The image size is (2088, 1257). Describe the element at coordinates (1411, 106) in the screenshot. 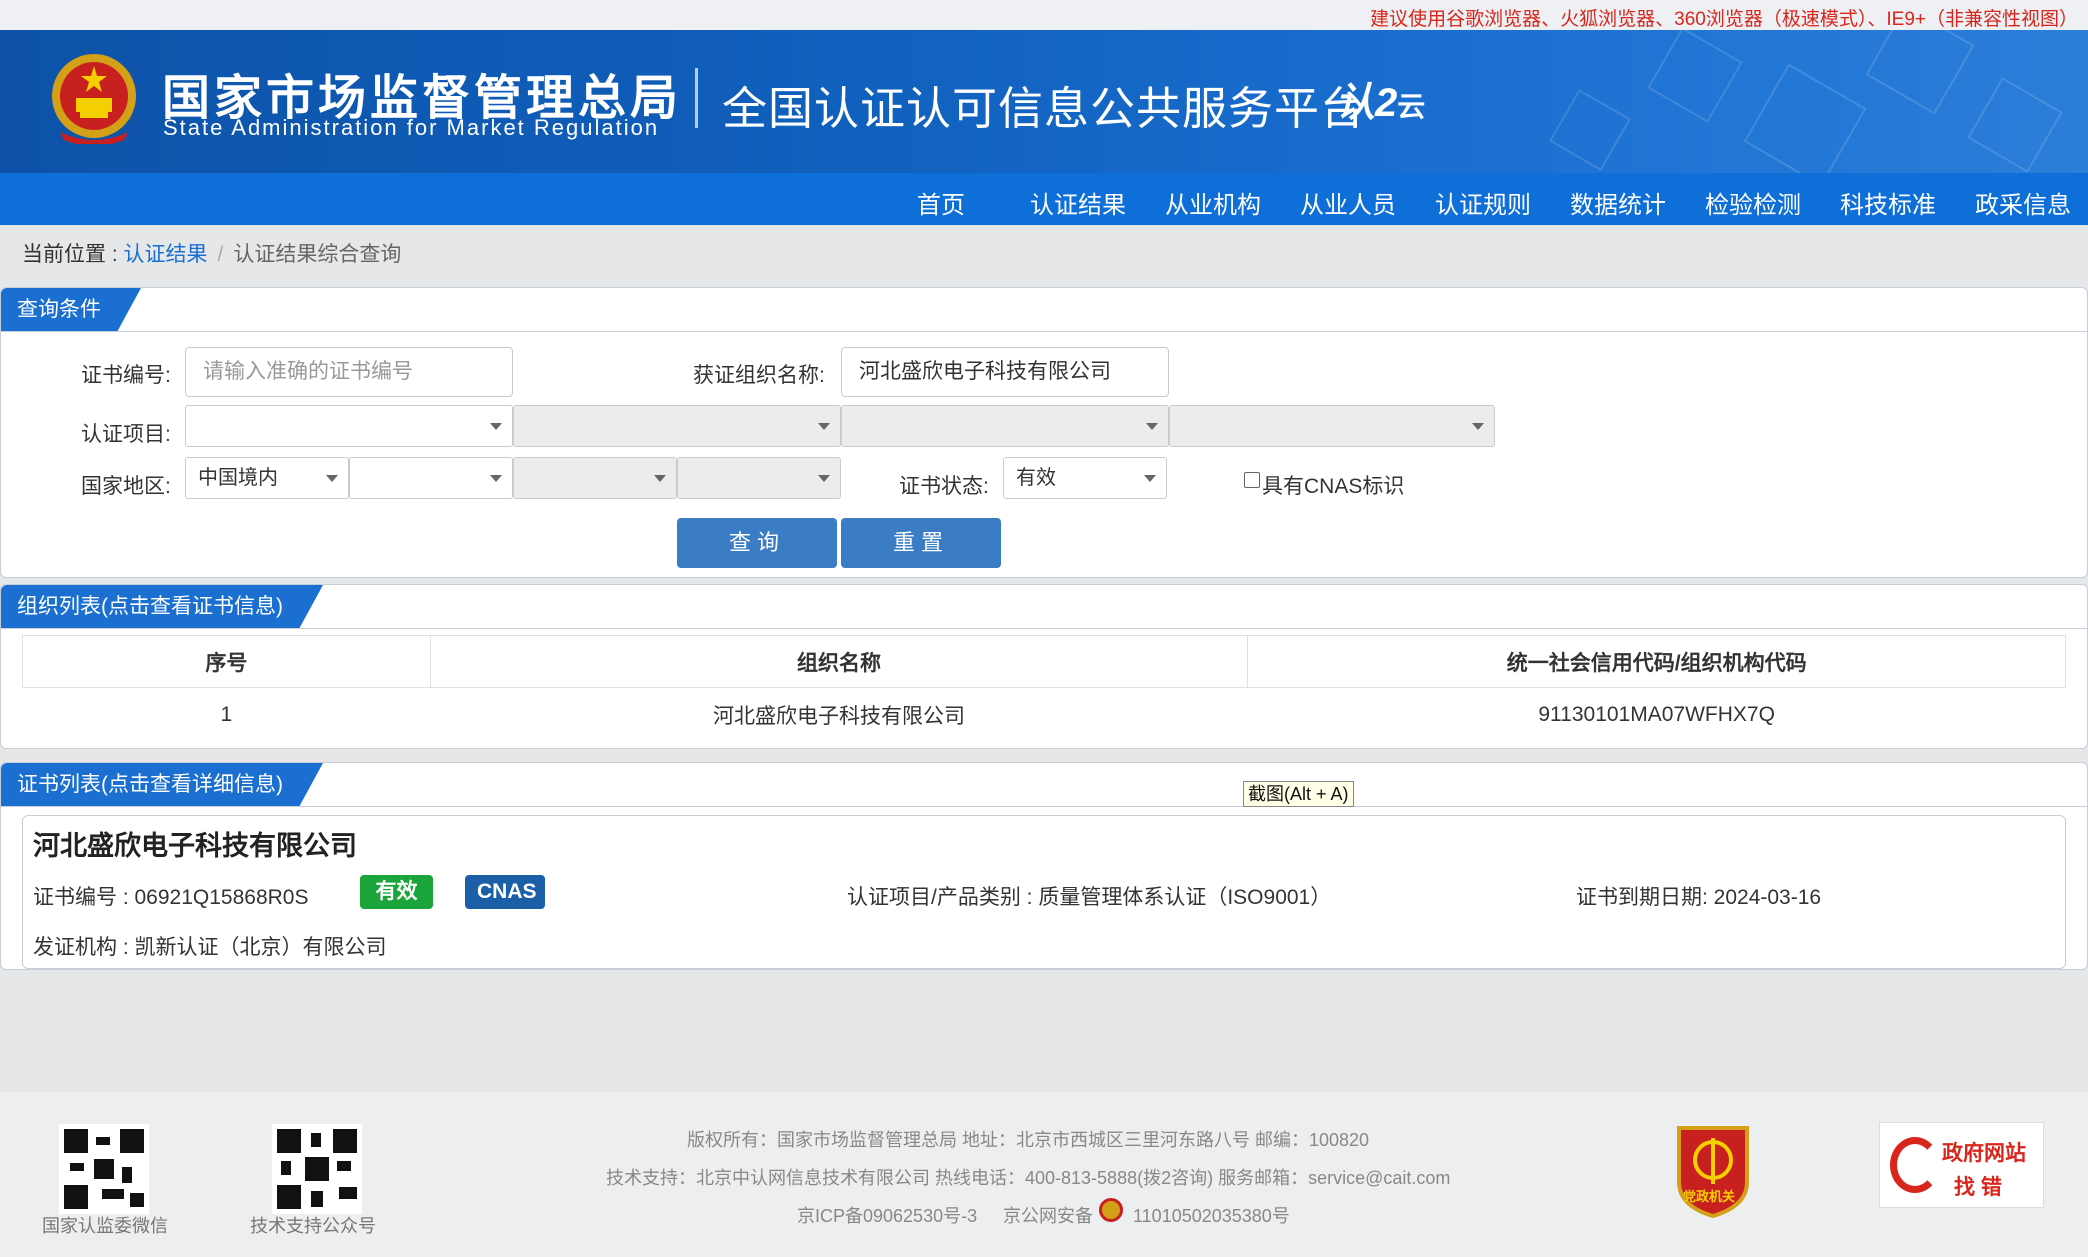

I see `brand-logo-sub: 云` at that location.